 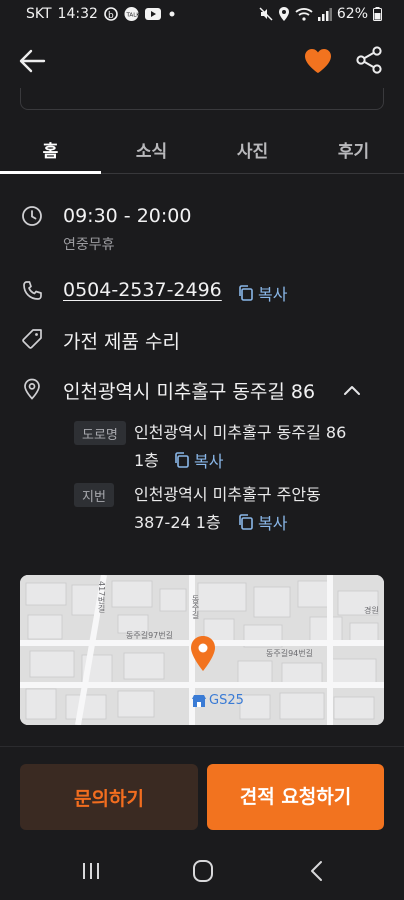 I want to click on copy-road-address-button: 복사, so click(x=198, y=460).